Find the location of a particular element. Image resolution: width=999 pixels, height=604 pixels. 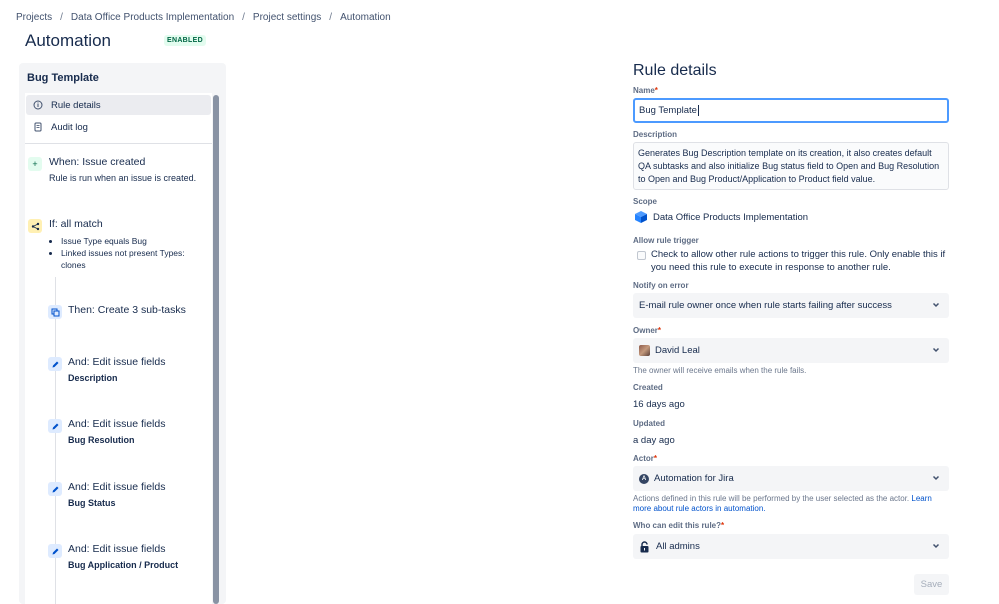

scope-value: Data Office Products Implementation is located at coordinates (720, 217).